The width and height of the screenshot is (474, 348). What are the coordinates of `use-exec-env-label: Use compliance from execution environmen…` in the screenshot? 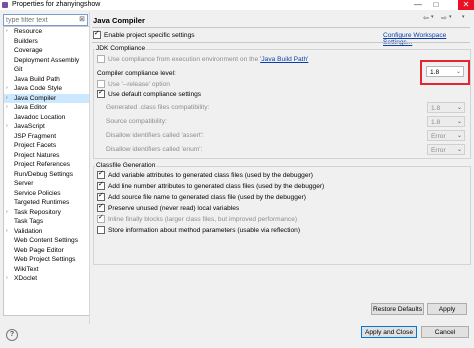 It's located at (184, 59).